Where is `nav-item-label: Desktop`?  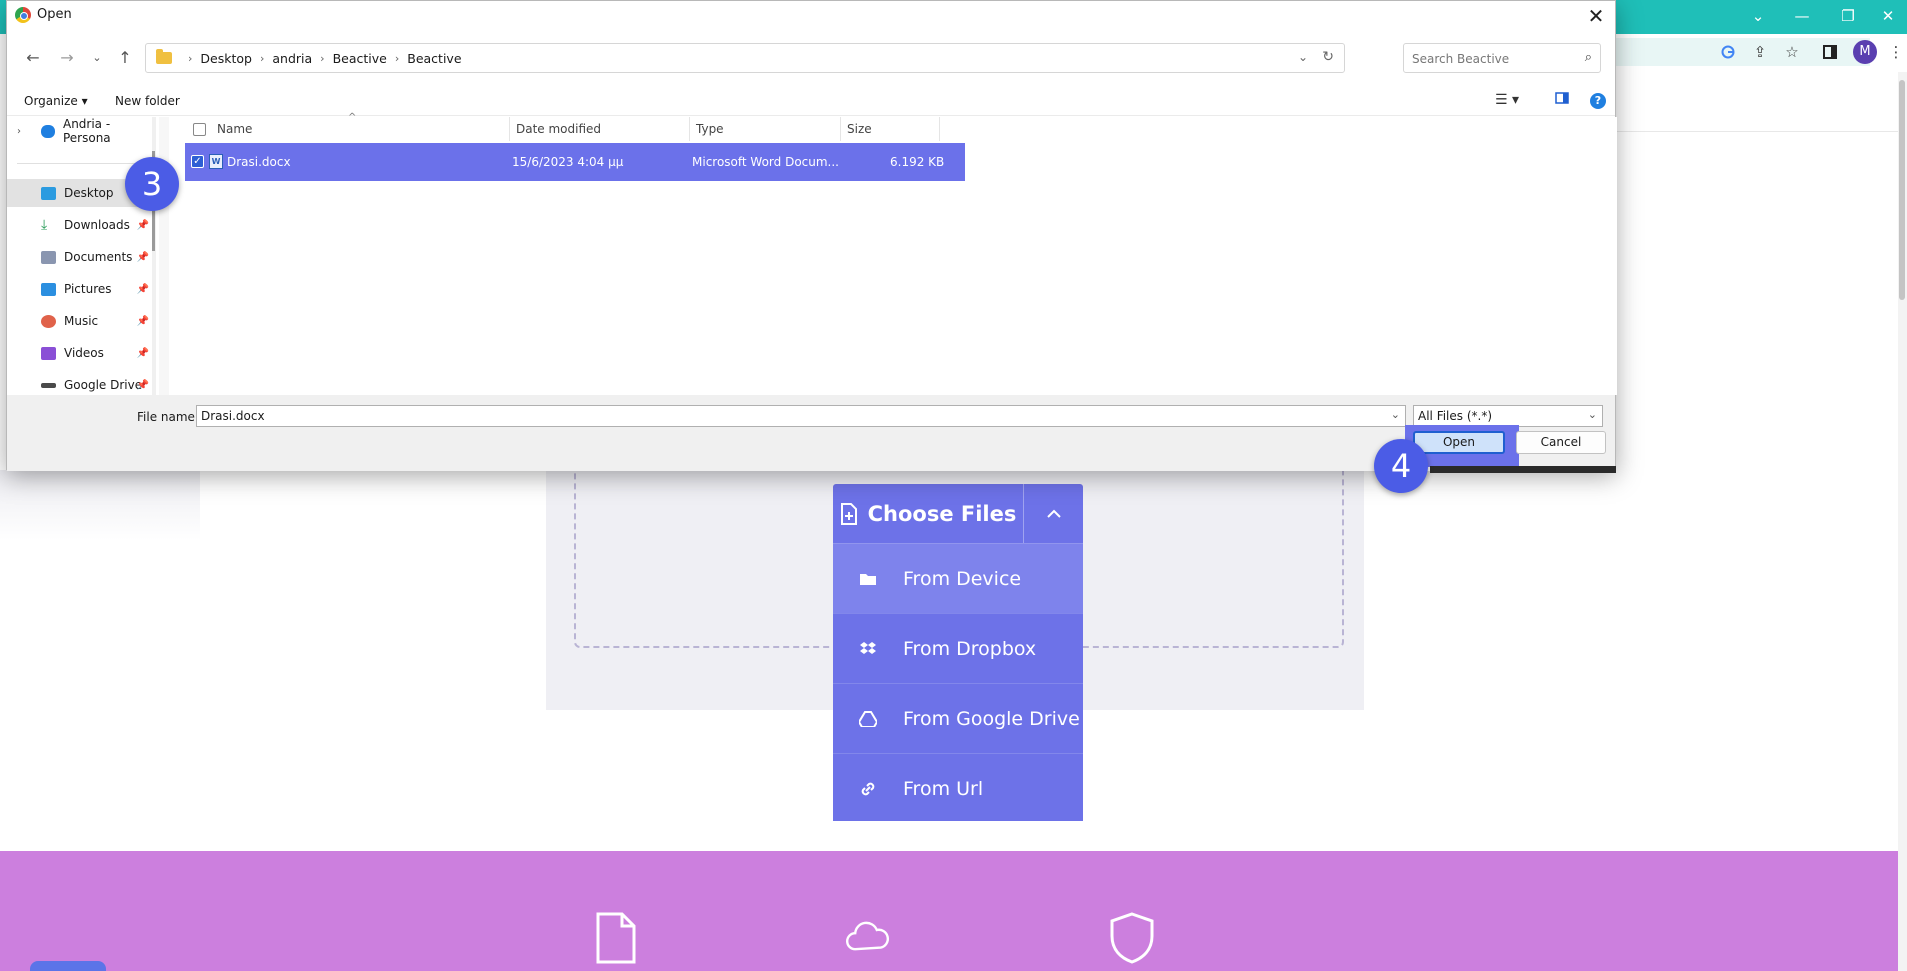 nav-item-label: Desktop is located at coordinates (89, 193).